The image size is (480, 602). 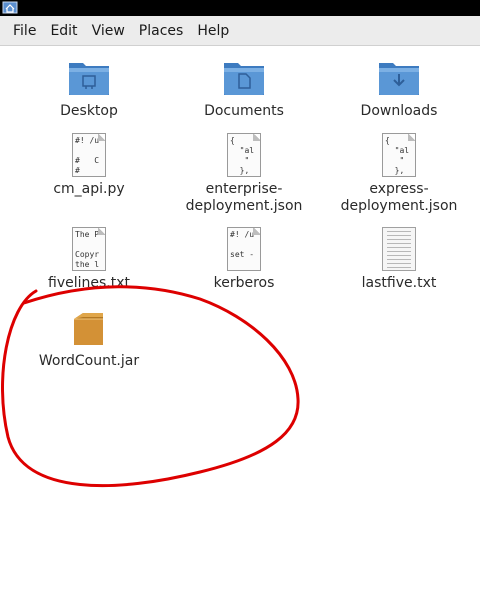 I want to click on file-item-fivelines: The P Copyr the l fivelines.txt, so click(x=89, y=259).